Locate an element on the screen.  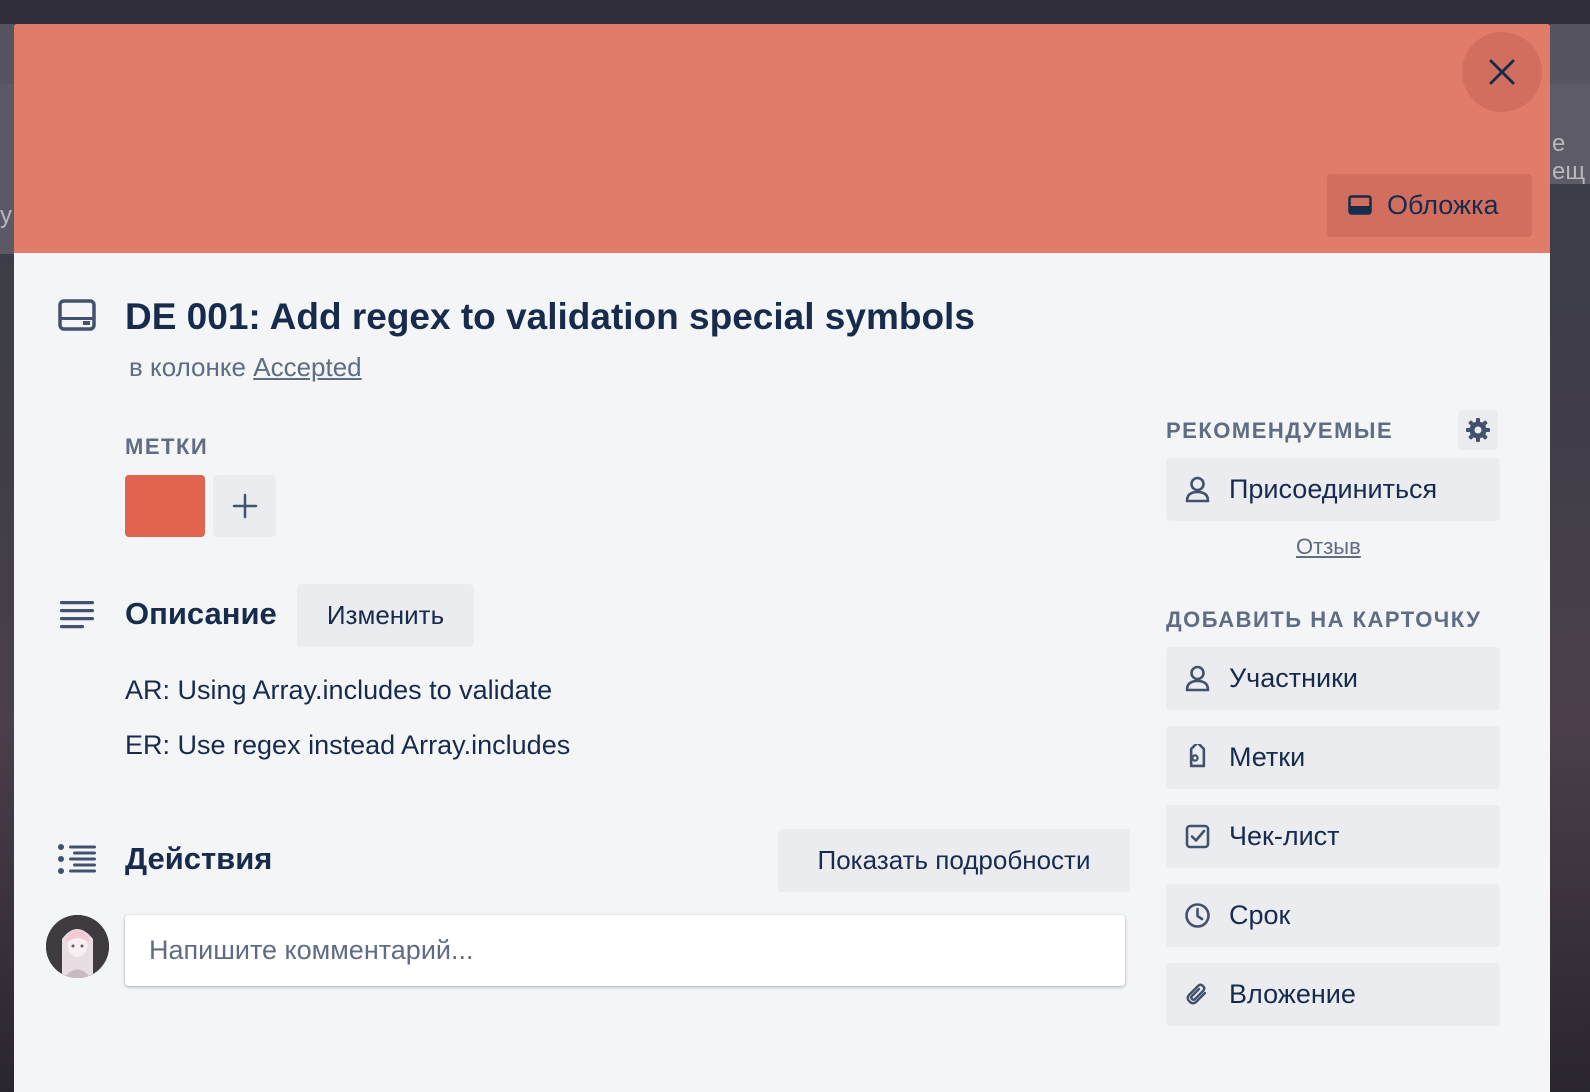
join-button-label: Присоединиться is located at coordinates (1333, 489).